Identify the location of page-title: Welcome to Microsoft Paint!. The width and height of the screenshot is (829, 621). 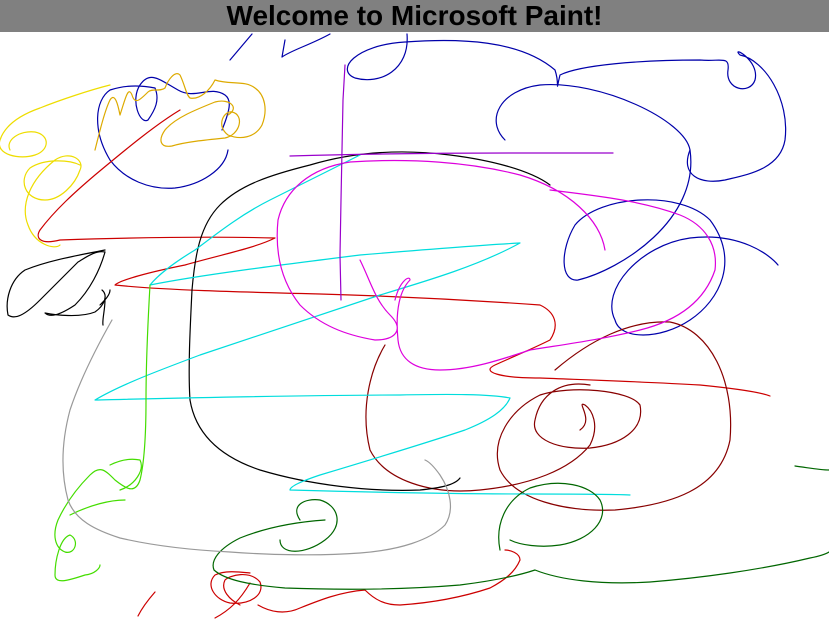
(414, 15).